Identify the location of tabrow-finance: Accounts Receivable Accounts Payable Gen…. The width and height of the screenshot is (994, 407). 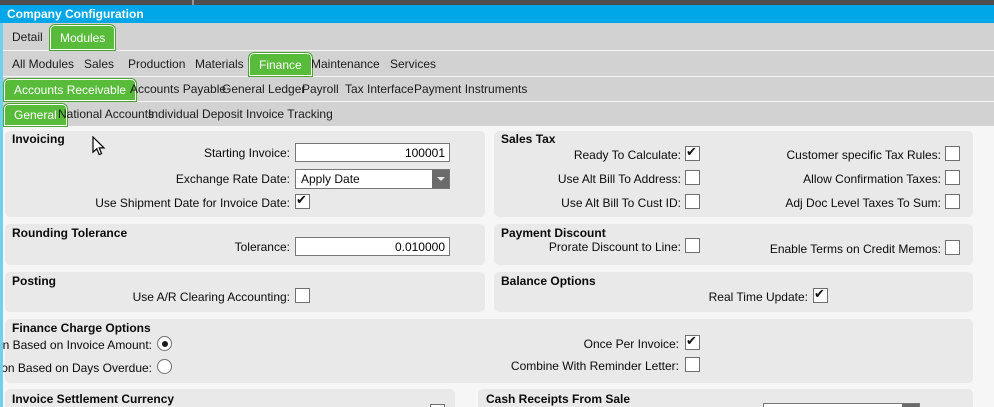
(497, 89).